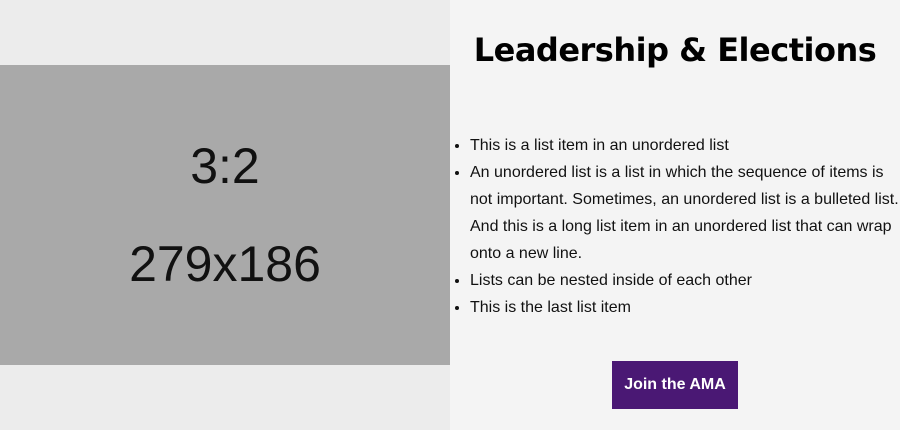 Image resolution: width=900 pixels, height=430 pixels. What do you see at coordinates (685, 280) in the screenshot?
I see `list-item: Lists can be nested inside of each other` at bounding box center [685, 280].